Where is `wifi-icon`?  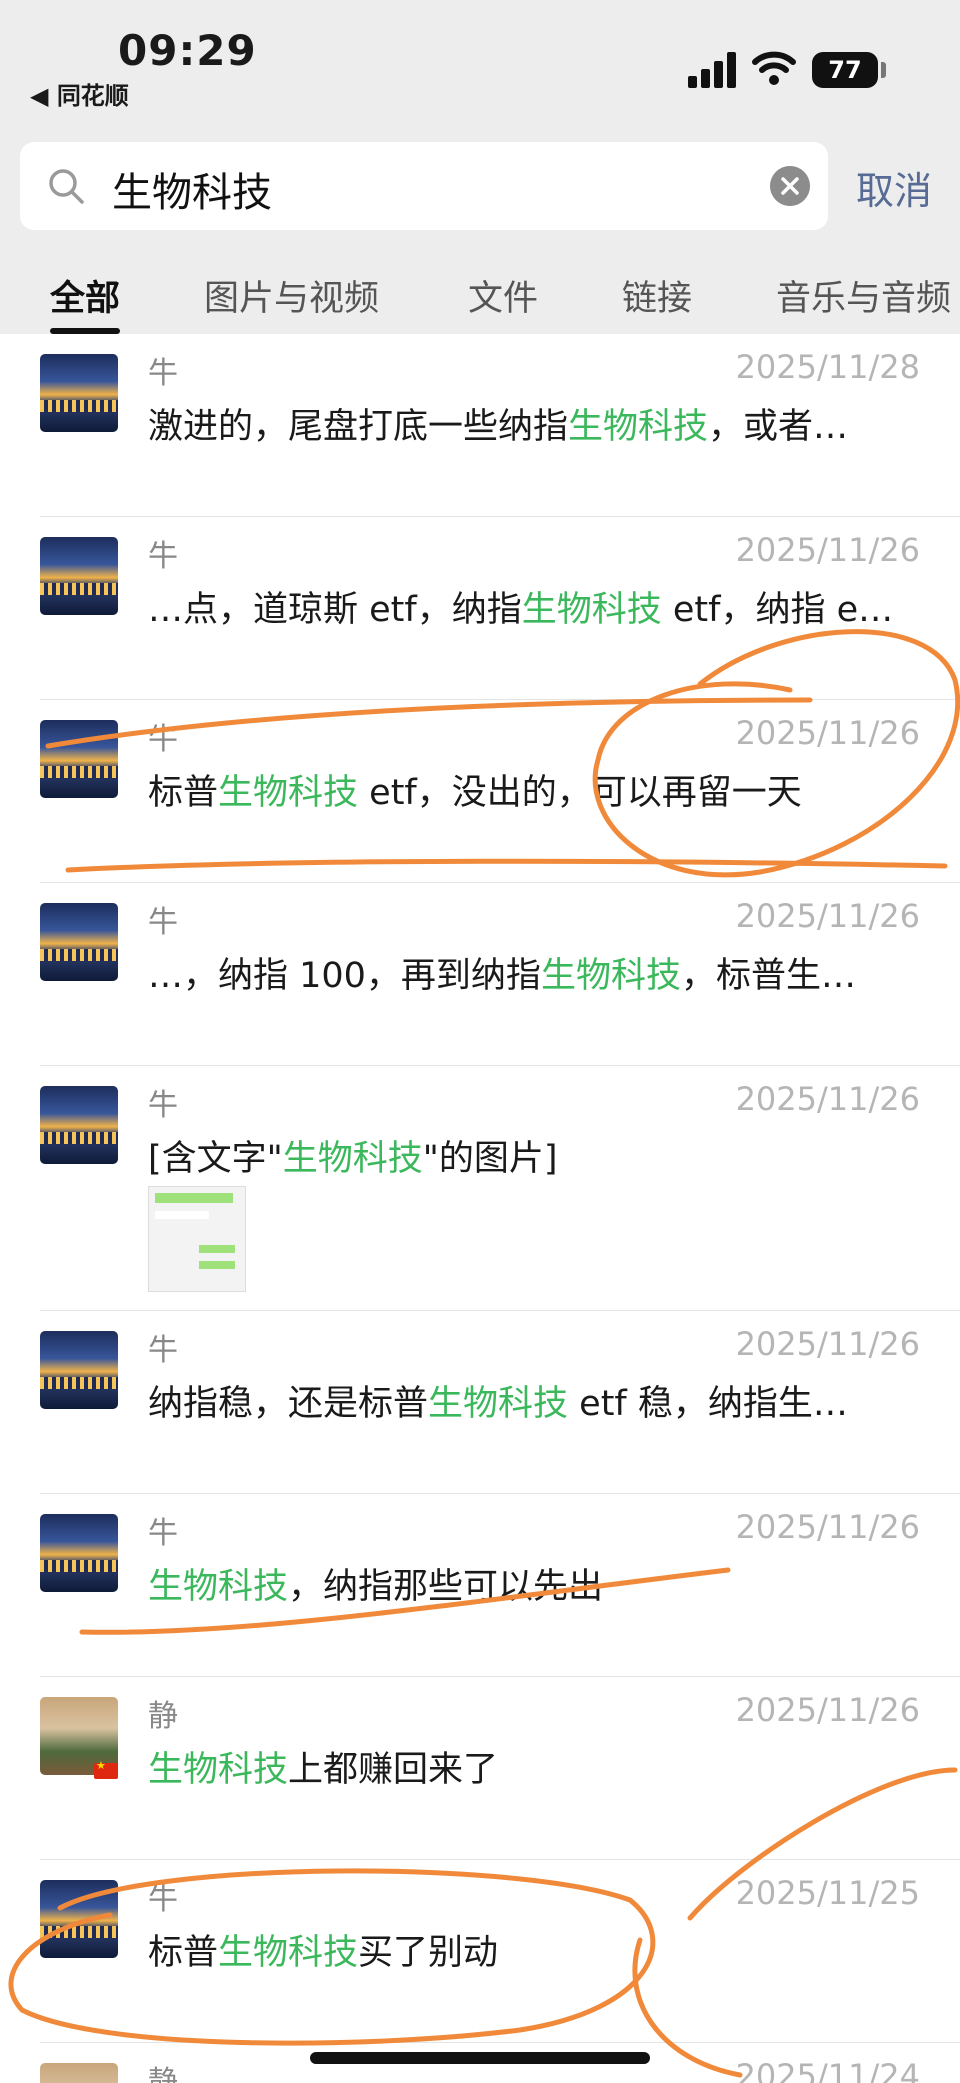
wifi-icon is located at coordinates (774, 68).